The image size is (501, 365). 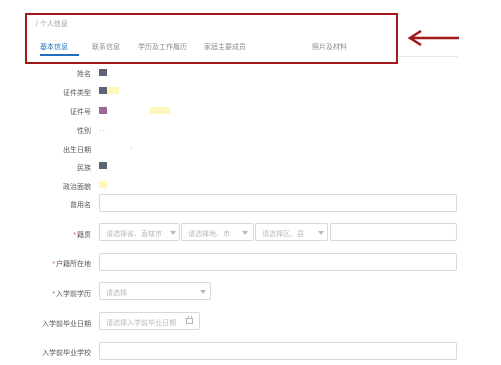 What do you see at coordinates (103, 184) in the screenshot?
I see `political-status-value` at bounding box center [103, 184].